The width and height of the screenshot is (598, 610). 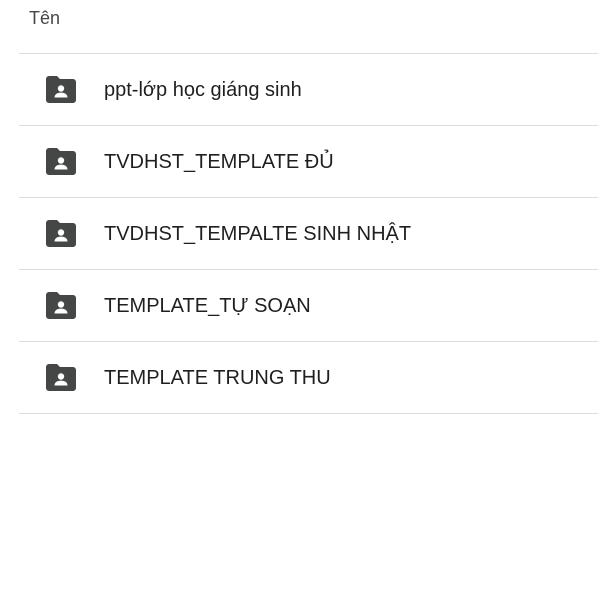 I want to click on file-list-header: Tên, so click(x=308, y=27).